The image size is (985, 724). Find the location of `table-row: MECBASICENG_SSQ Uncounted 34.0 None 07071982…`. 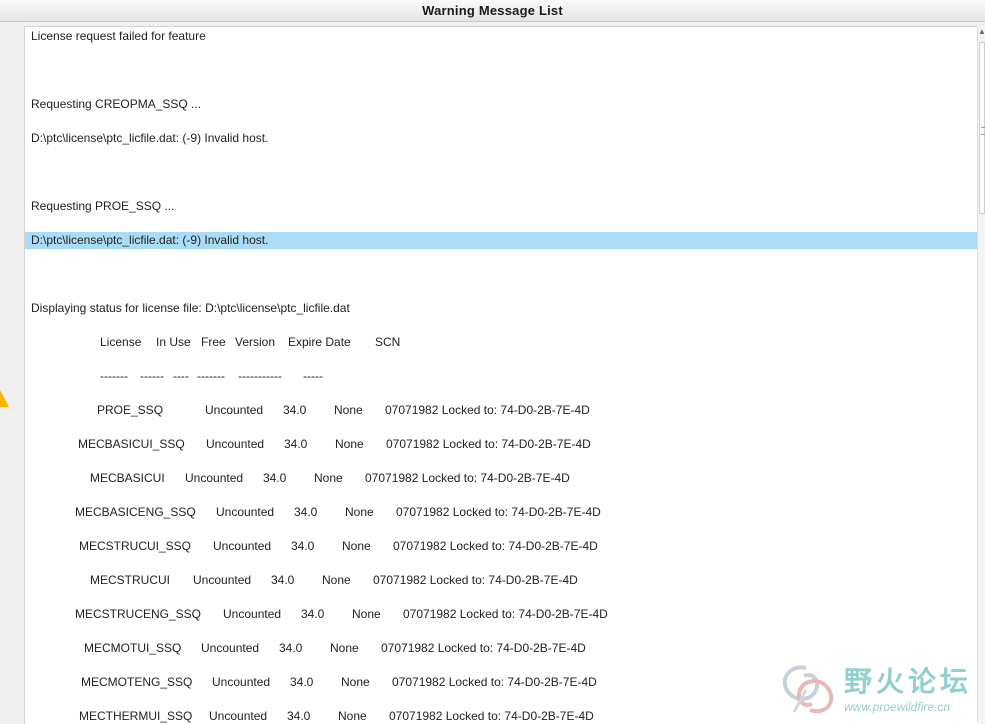

table-row: MECBASICENG_SSQ Uncounted 34.0 None 07071982… is located at coordinates (501, 512).